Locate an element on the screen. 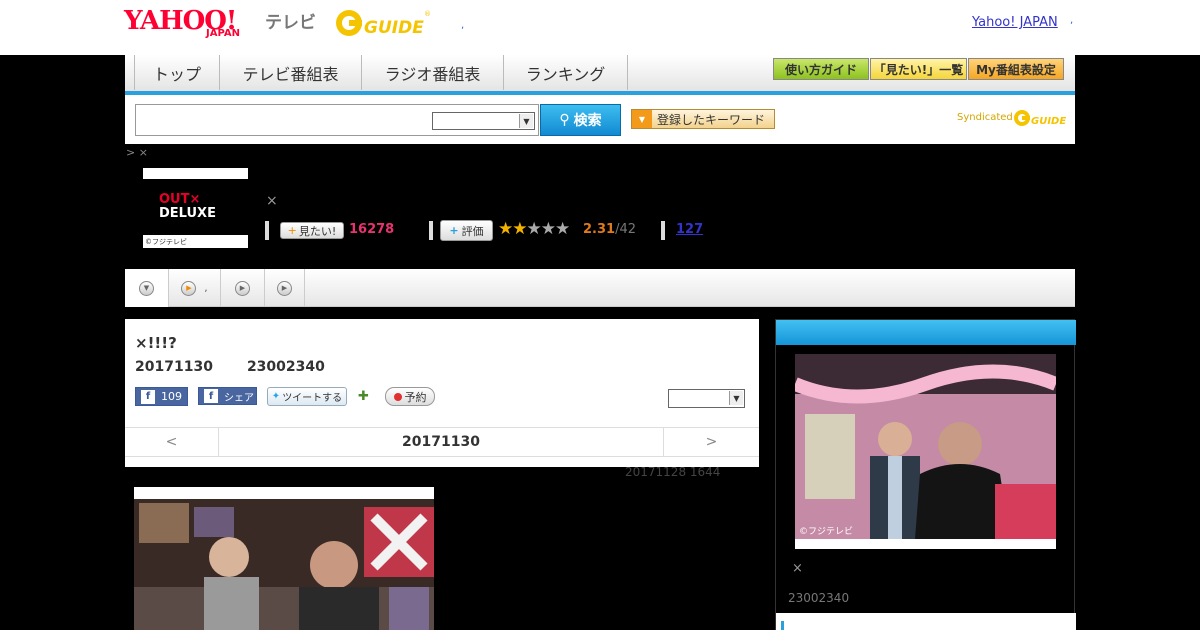 This screenshot has width=1200, height=630. sidebar-panel: ©フジテレビ × 23002340 is located at coordinates (925, 474).